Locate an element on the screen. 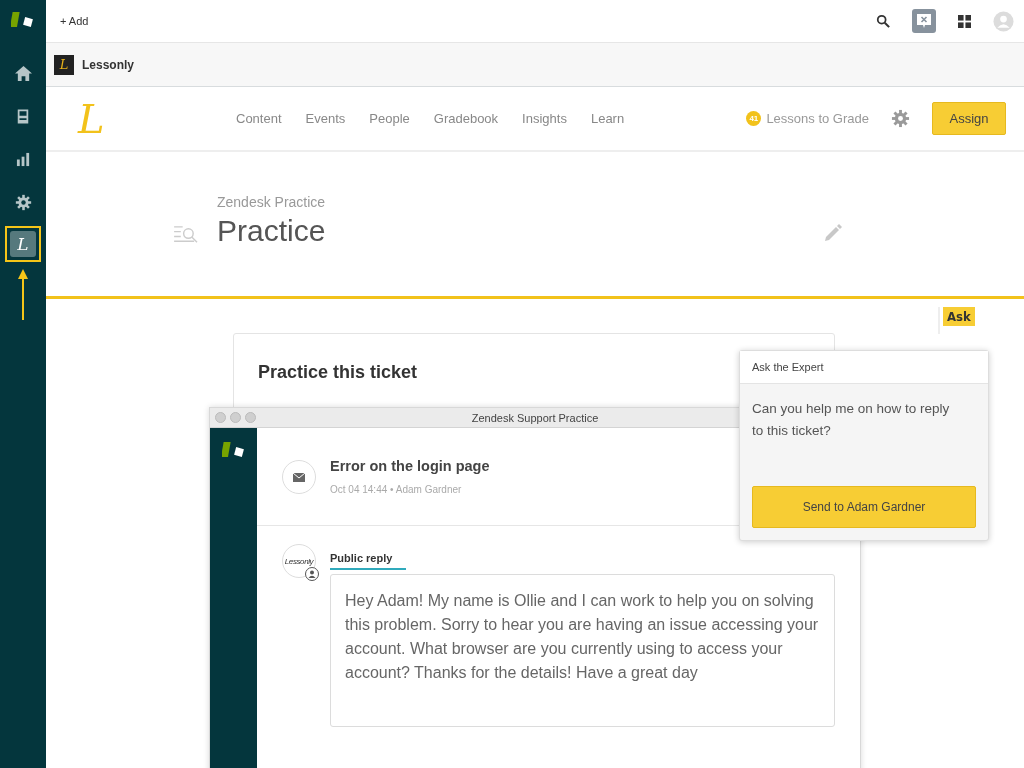 The image size is (1024, 768). public-reply-tab: Public reply is located at coordinates (368, 557).